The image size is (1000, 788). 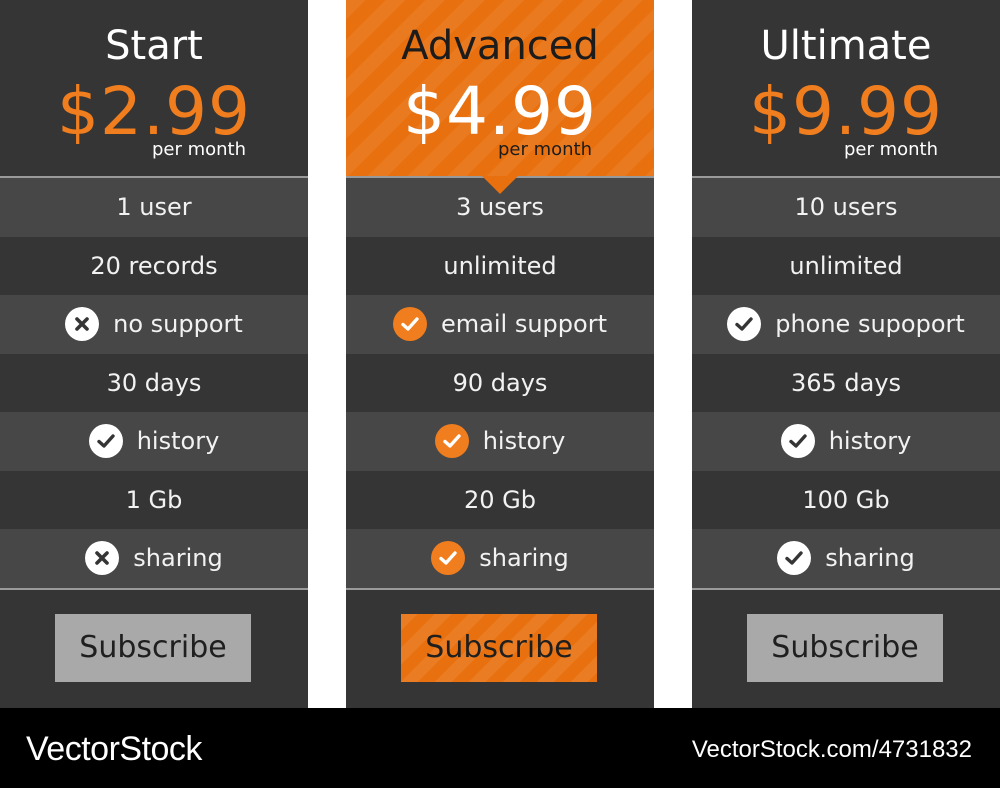 I want to click on feature-label: 1 Gb, so click(x=154, y=499).